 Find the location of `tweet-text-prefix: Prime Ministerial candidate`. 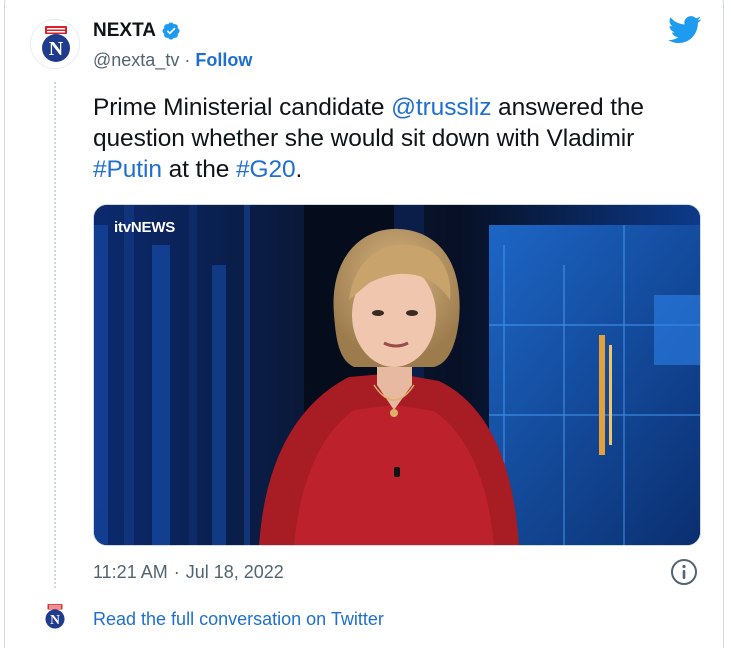

tweet-text-prefix: Prime Ministerial candidate is located at coordinates (242, 107).